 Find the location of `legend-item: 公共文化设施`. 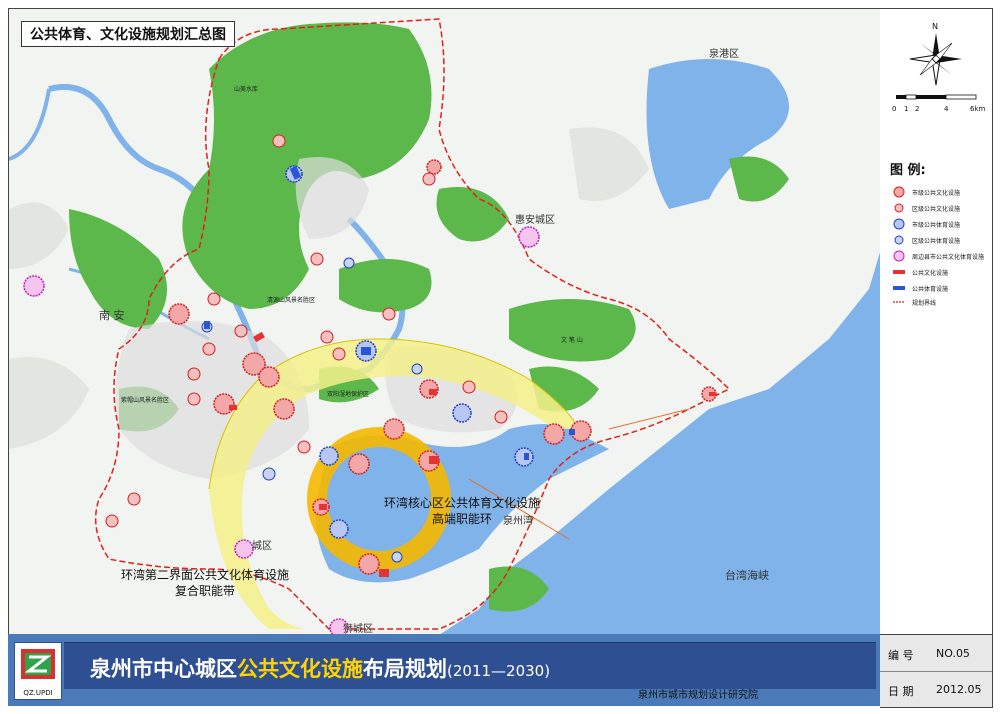

legend-item: 公共文化设施 is located at coordinates (920, 272).